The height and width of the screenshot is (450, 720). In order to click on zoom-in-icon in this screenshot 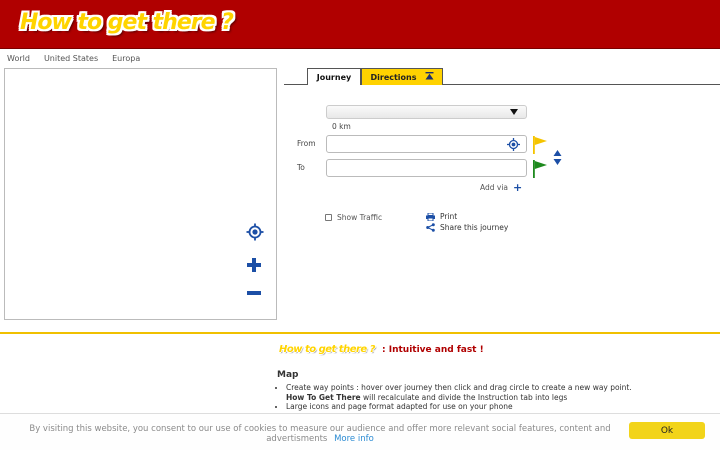, I will do `click(254, 265)`.